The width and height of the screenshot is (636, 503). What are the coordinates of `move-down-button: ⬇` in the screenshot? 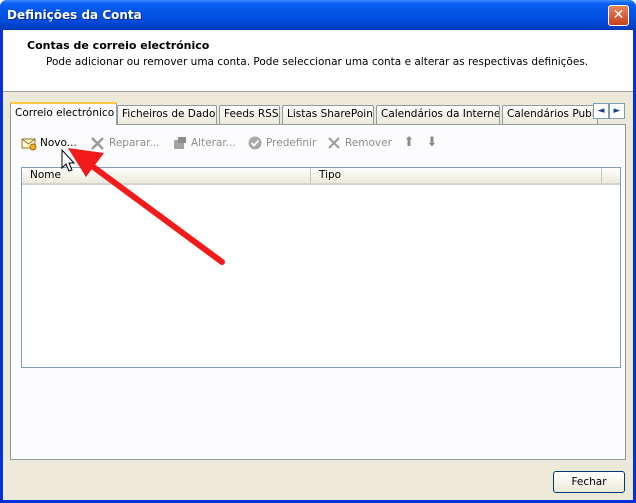 It's located at (432, 143).